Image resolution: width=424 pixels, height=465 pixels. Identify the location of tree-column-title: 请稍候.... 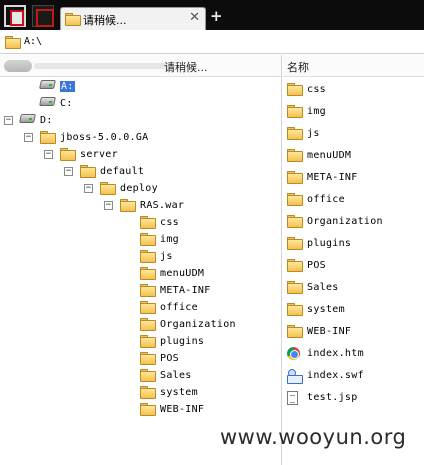
(186, 67).